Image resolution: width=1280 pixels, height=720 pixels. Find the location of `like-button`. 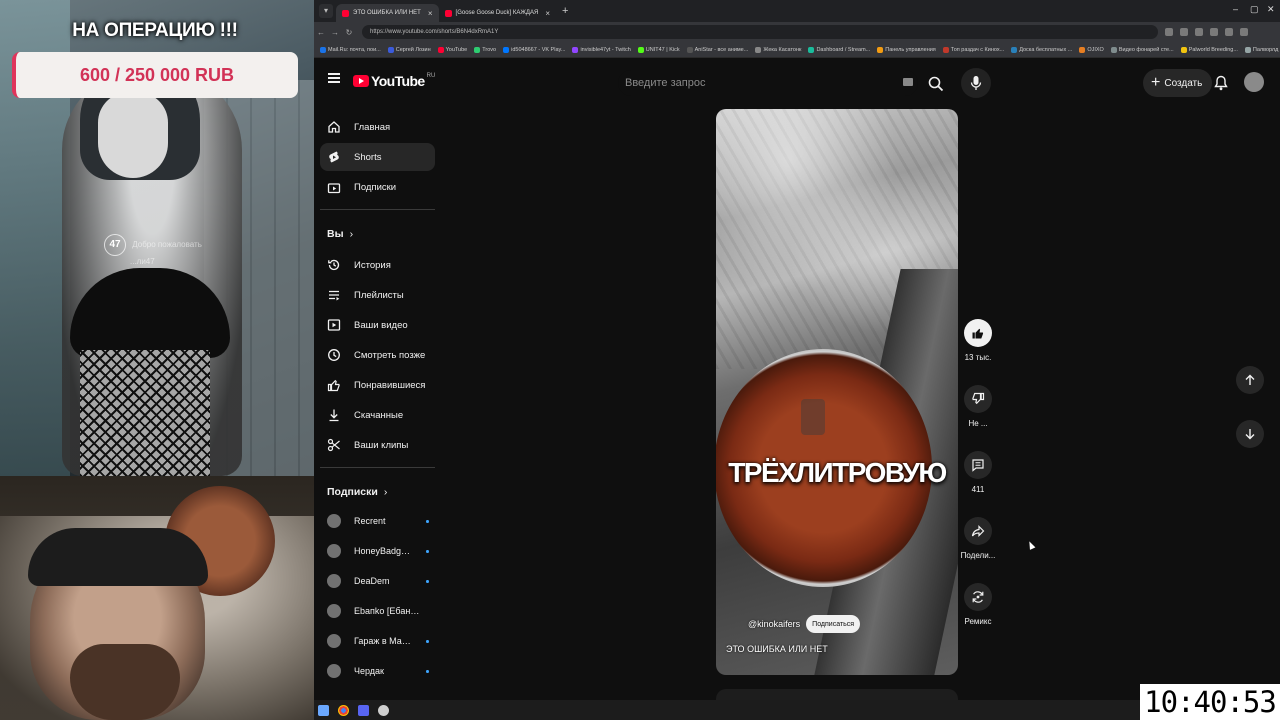

like-button is located at coordinates (978, 333).